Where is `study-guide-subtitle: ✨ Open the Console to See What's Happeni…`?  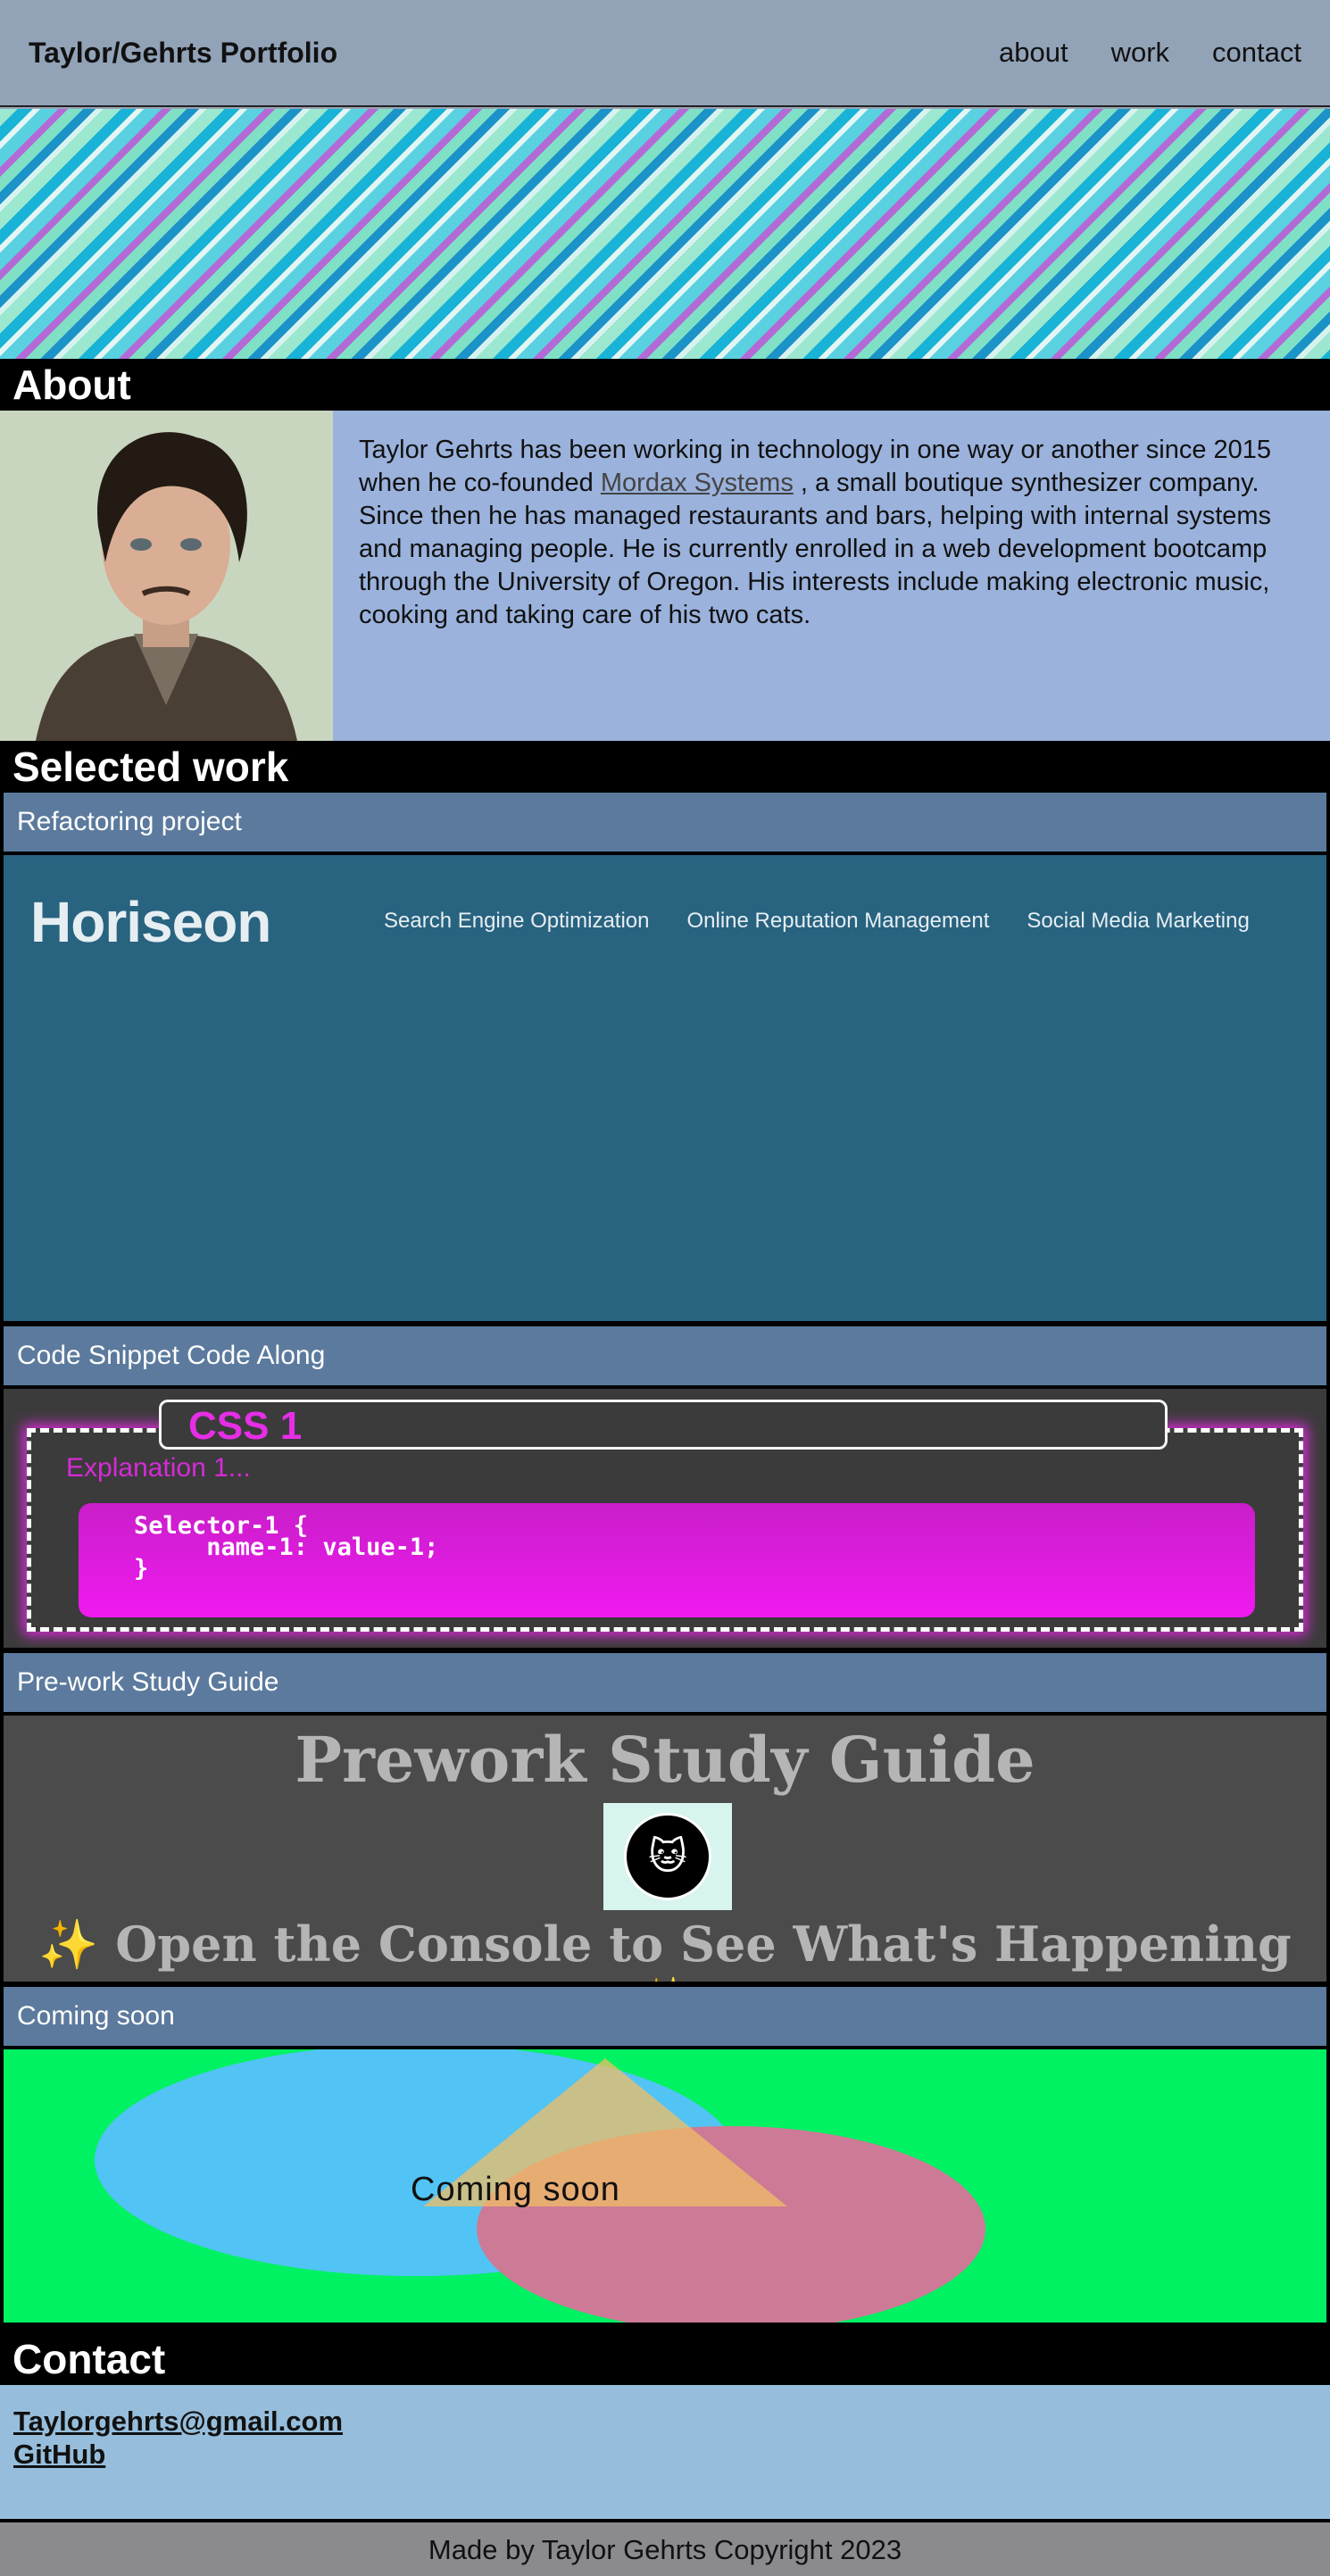 study-guide-subtitle: ✨ Open the Console to See What's Happeni… is located at coordinates (665, 1949).